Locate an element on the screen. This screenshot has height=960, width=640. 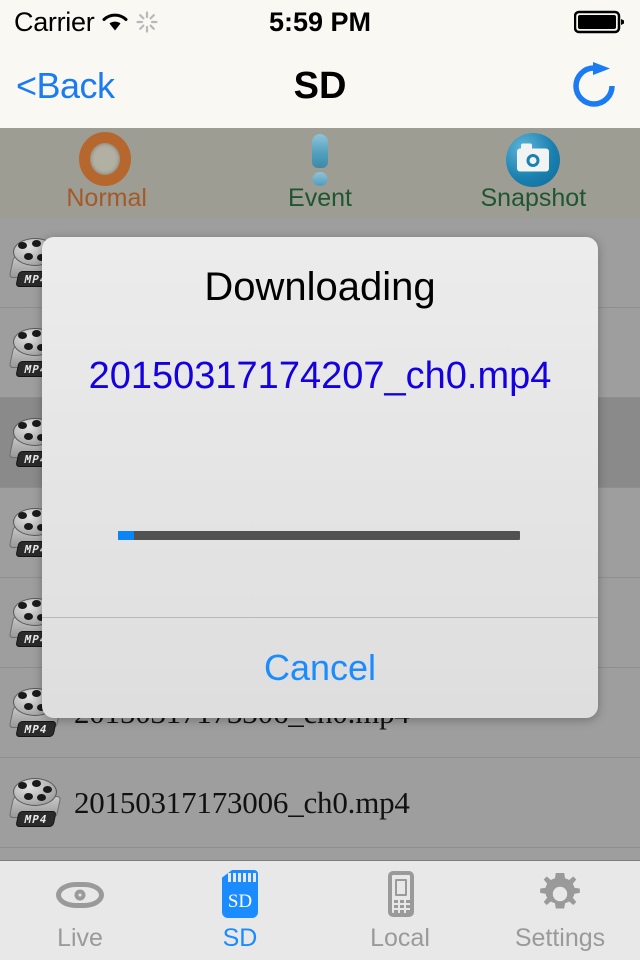
status-bar-right is located at coordinates (599, 22).